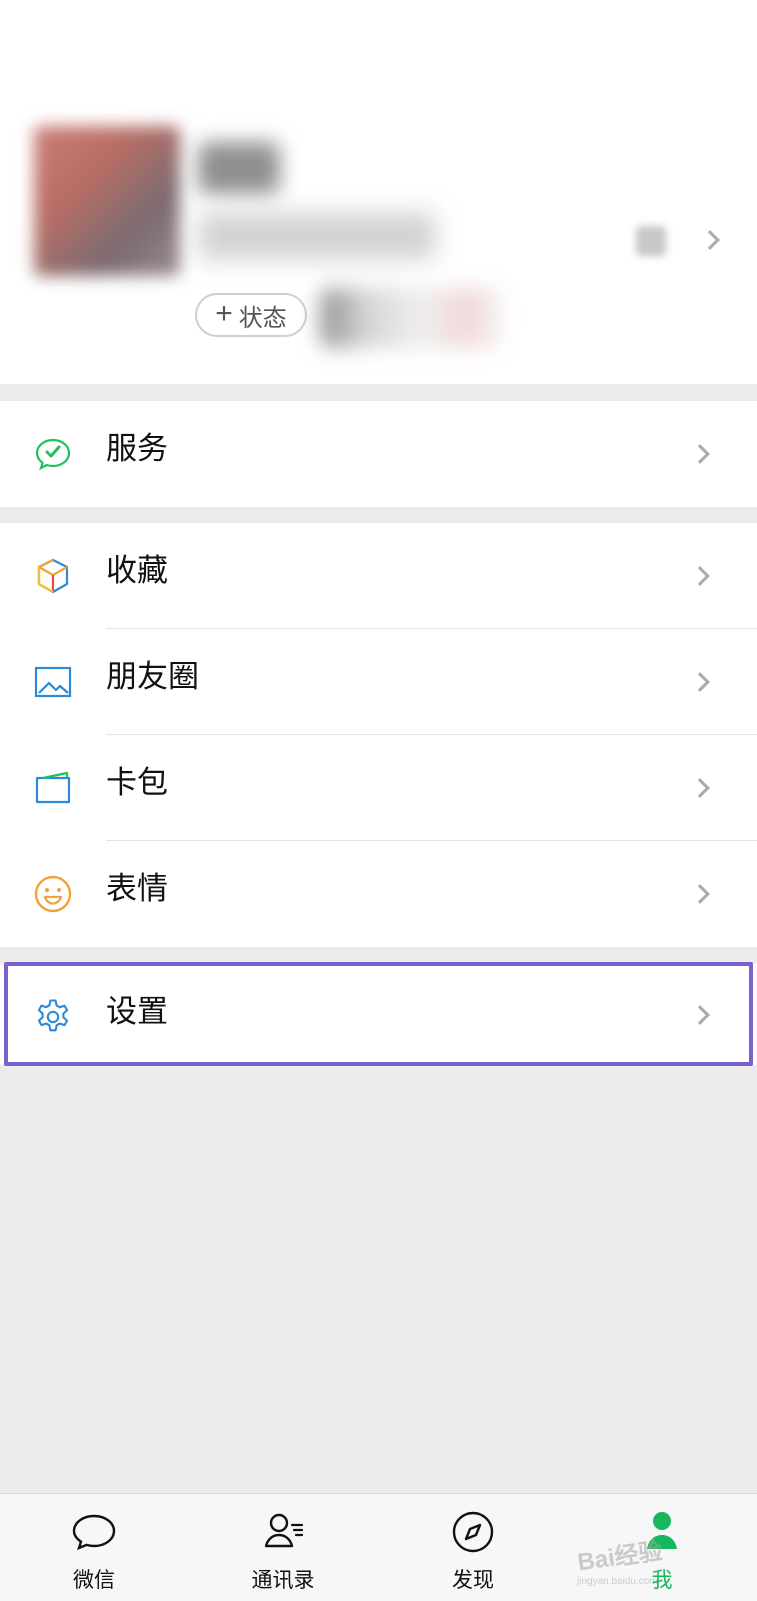 The image size is (757, 1601). What do you see at coordinates (284, 1530) in the screenshot?
I see `contacts-icon` at bounding box center [284, 1530].